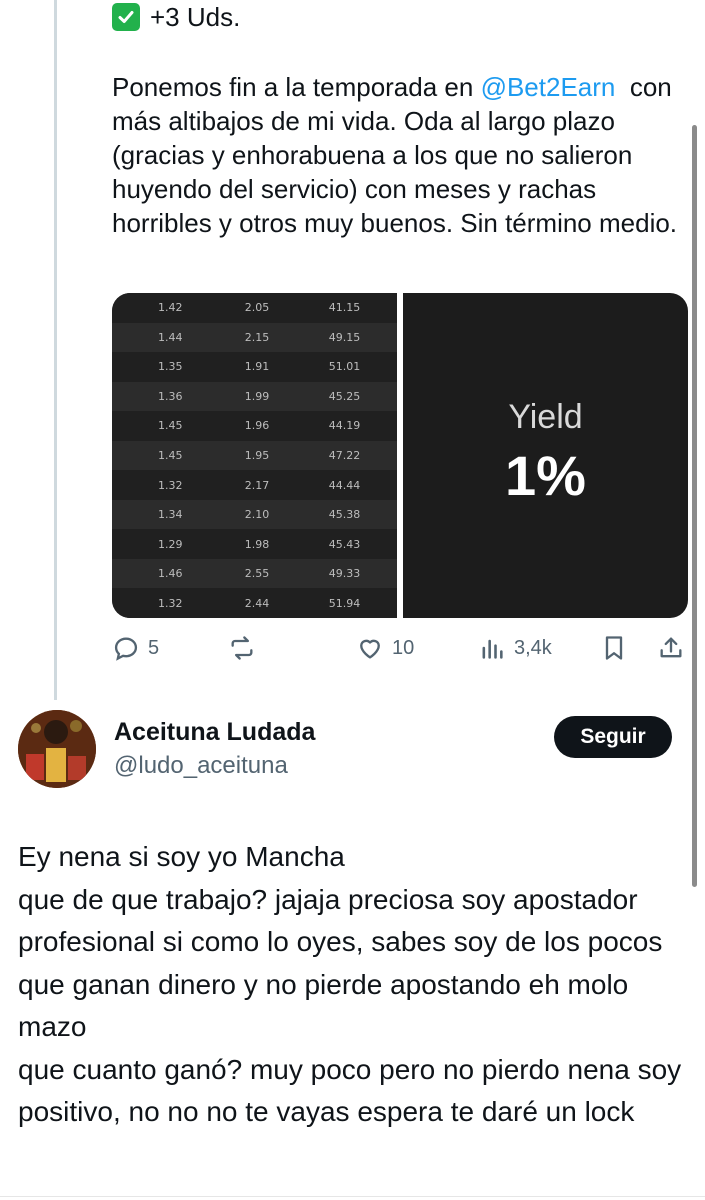  I want to click on table-cell: 49.15, so click(344, 337).